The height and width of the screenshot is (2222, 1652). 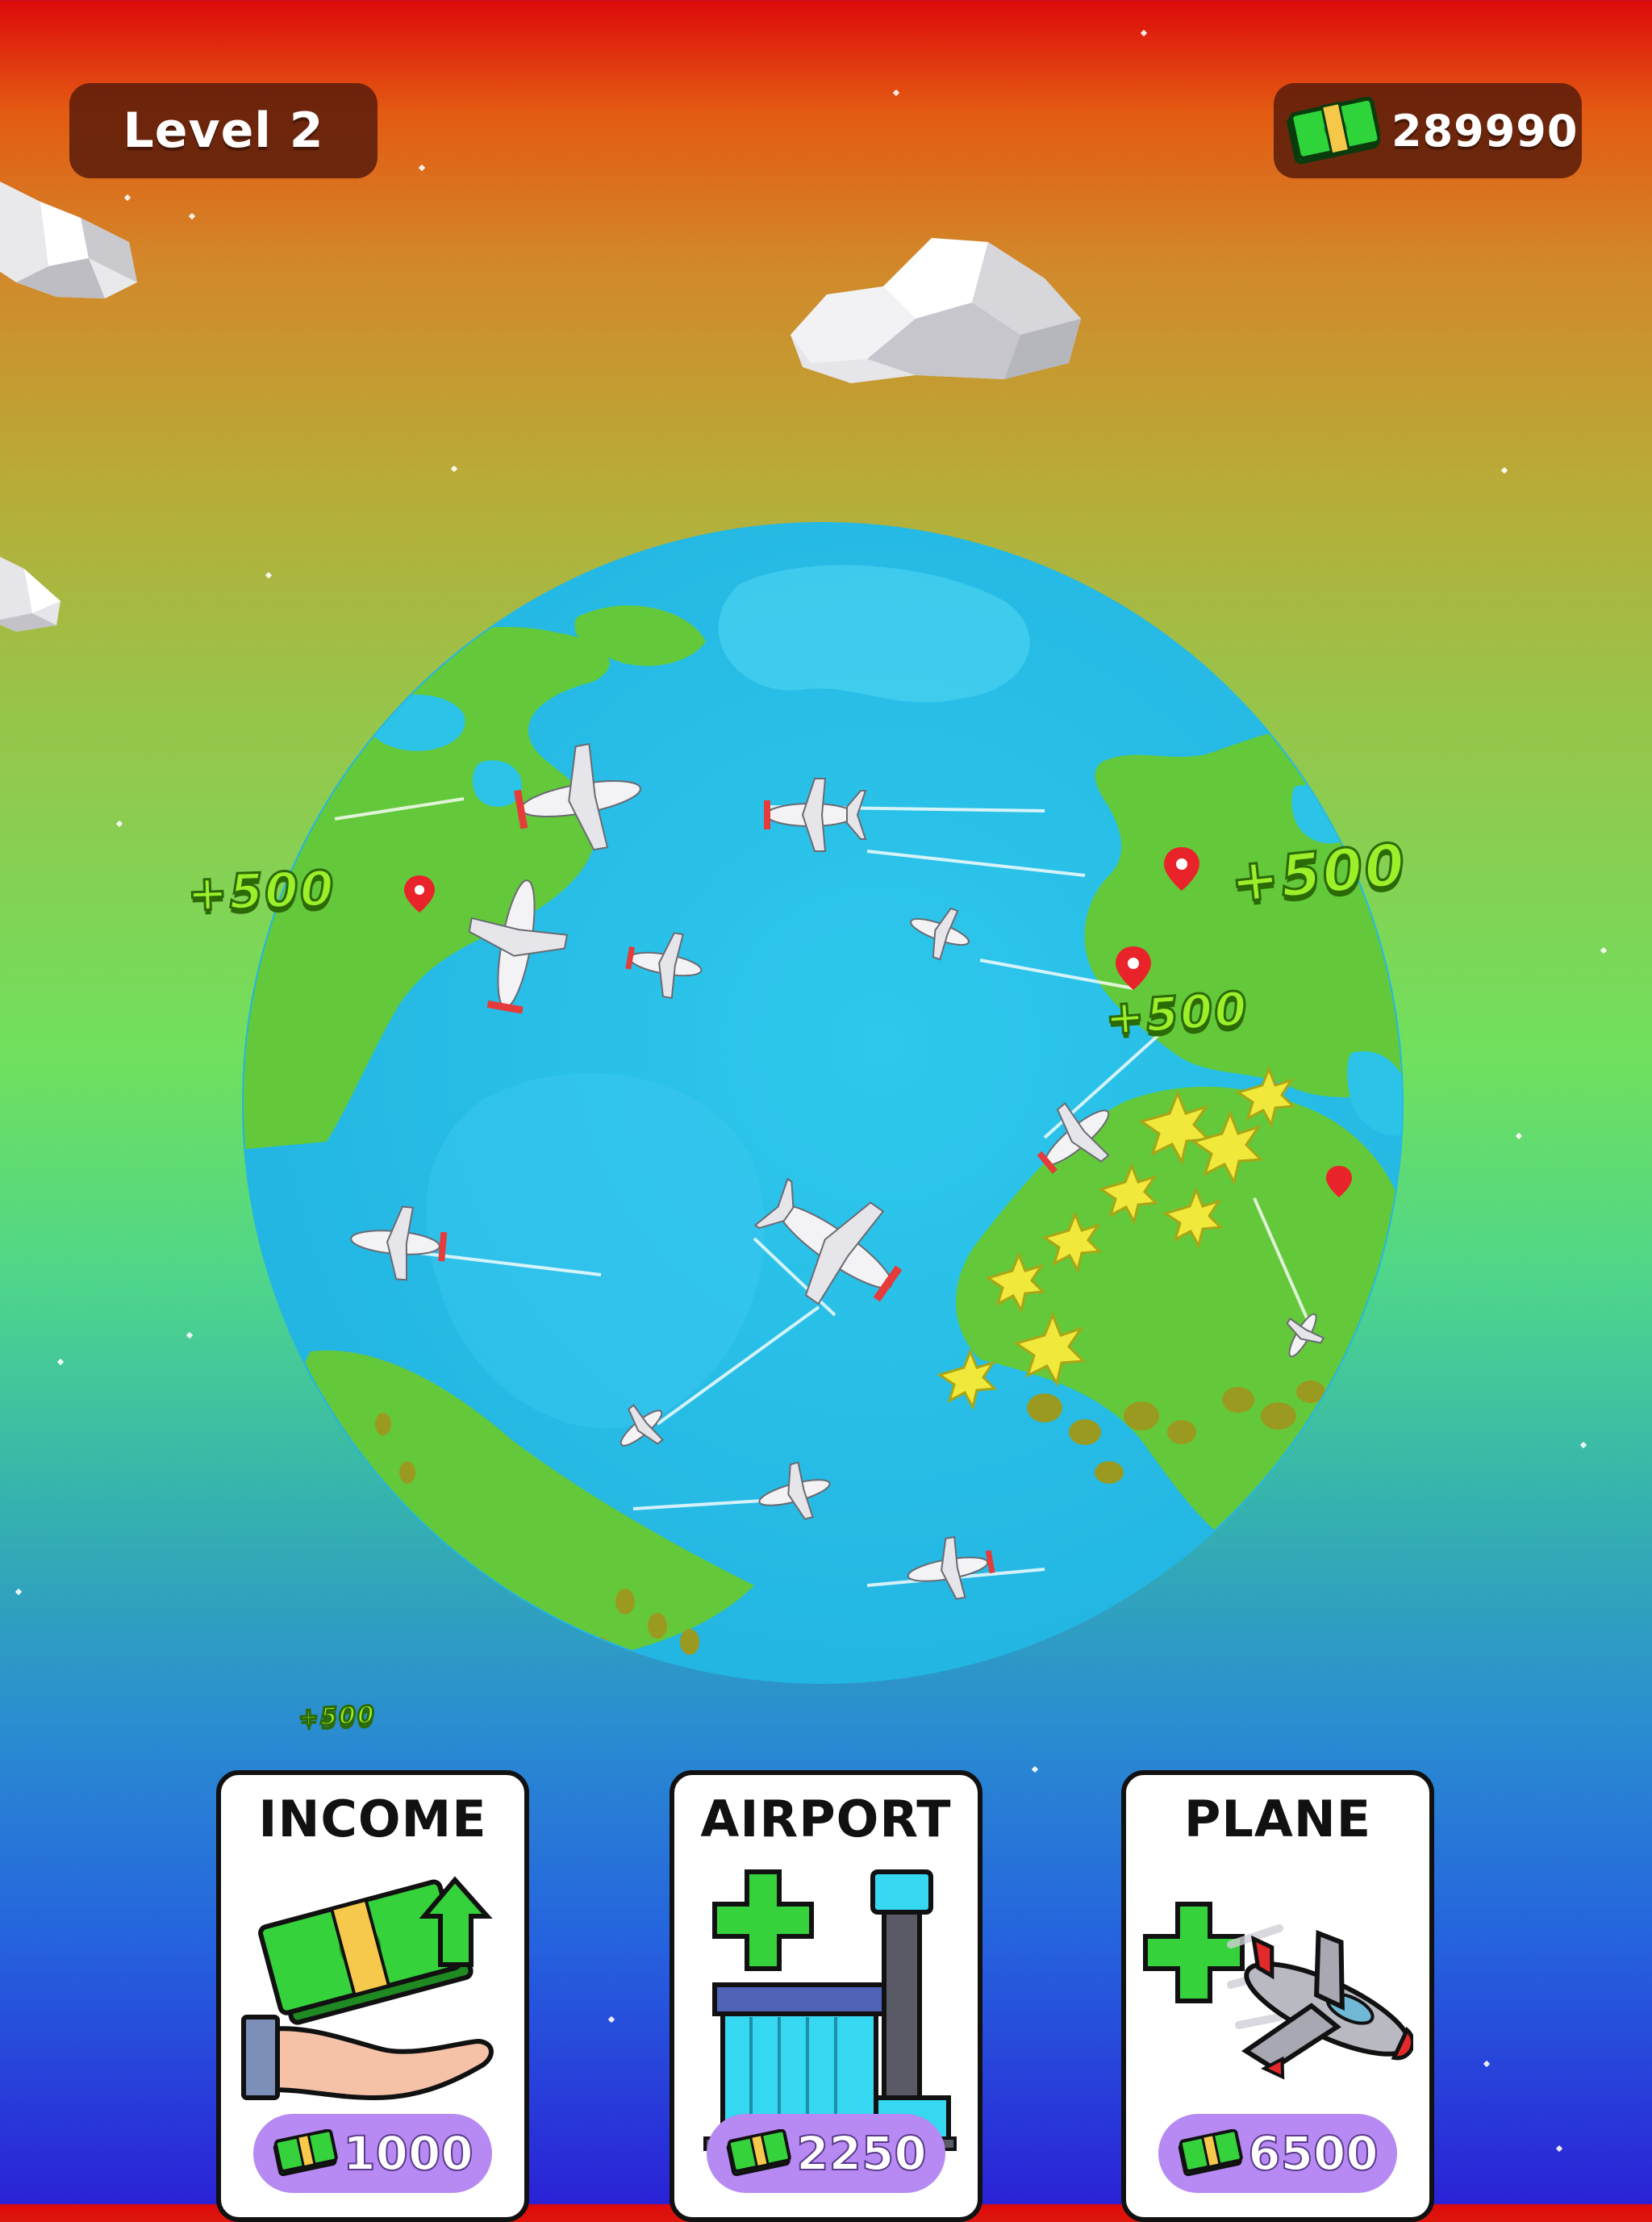 What do you see at coordinates (1277, 1996) in the screenshot?
I see `plane-upgrade-card: PLANE 6500` at bounding box center [1277, 1996].